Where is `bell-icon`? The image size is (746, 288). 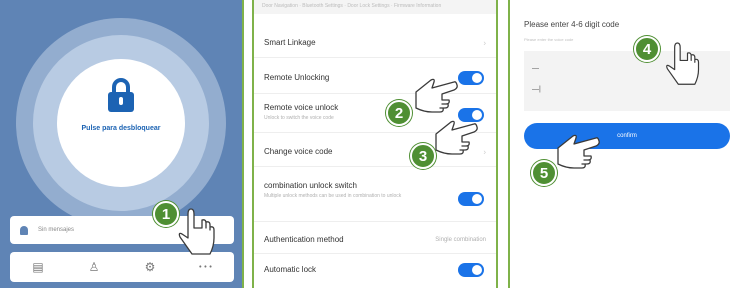 bell-icon is located at coordinates (24, 230).